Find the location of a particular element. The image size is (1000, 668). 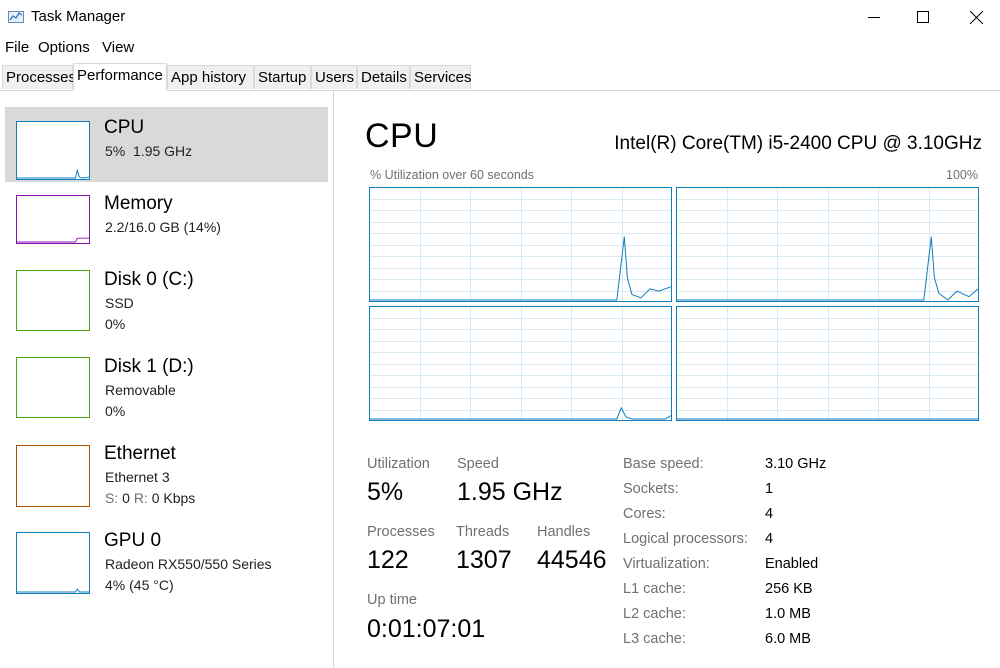

cpu-core-3-graph is located at coordinates (827, 363).